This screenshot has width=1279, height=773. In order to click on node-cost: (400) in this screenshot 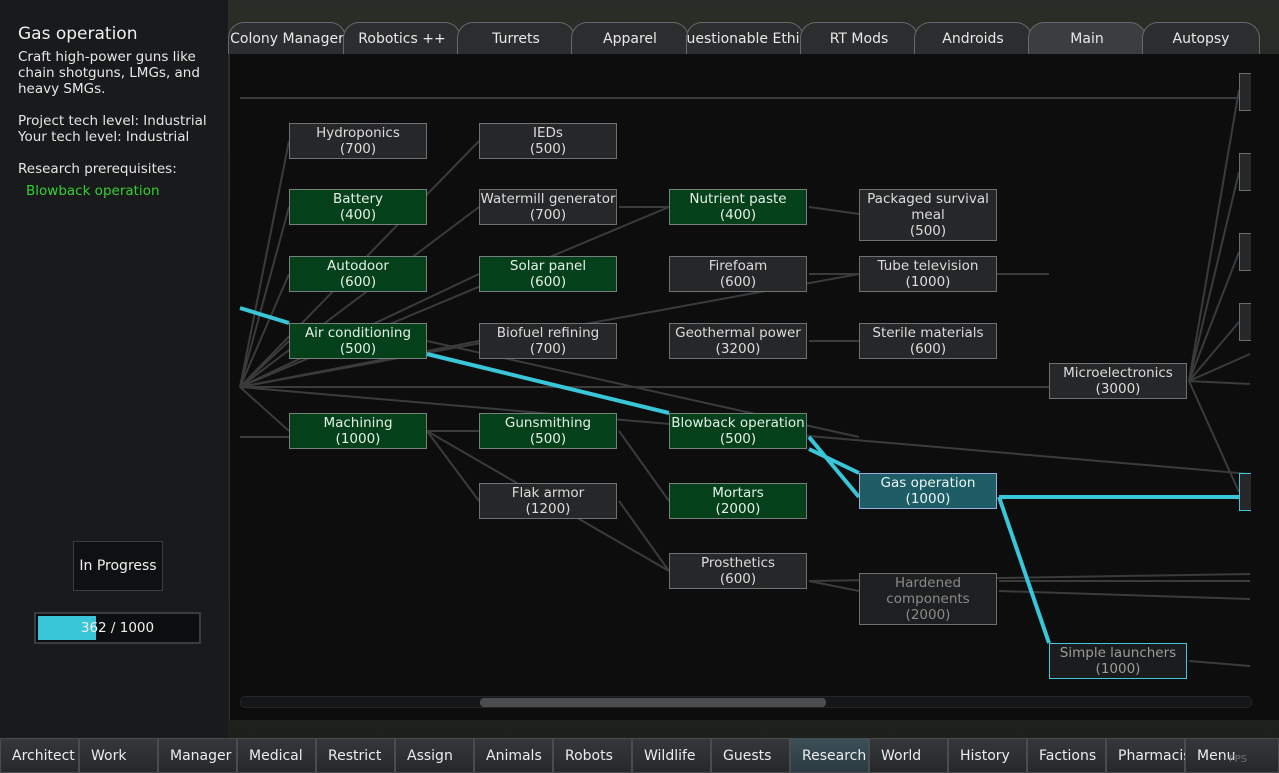, I will do `click(358, 215)`.